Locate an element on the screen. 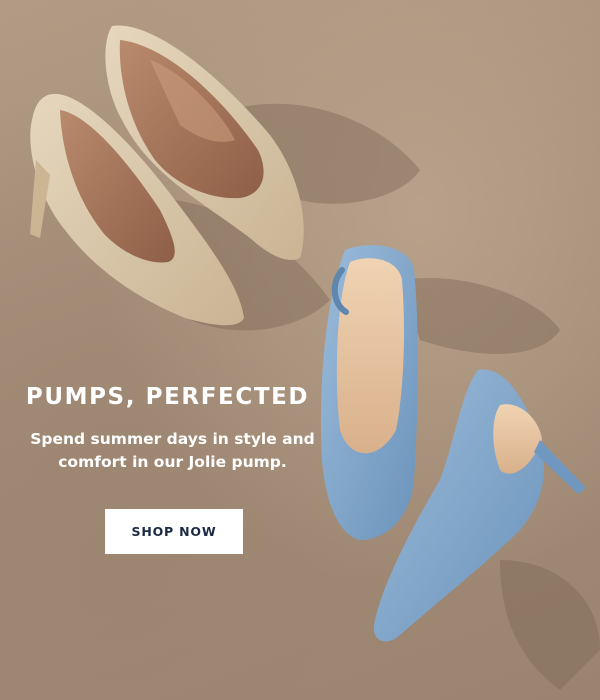 The height and width of the screenshot is (700, 600). shop-now-button: SHOP NOW is located at coordinates (174, 531).